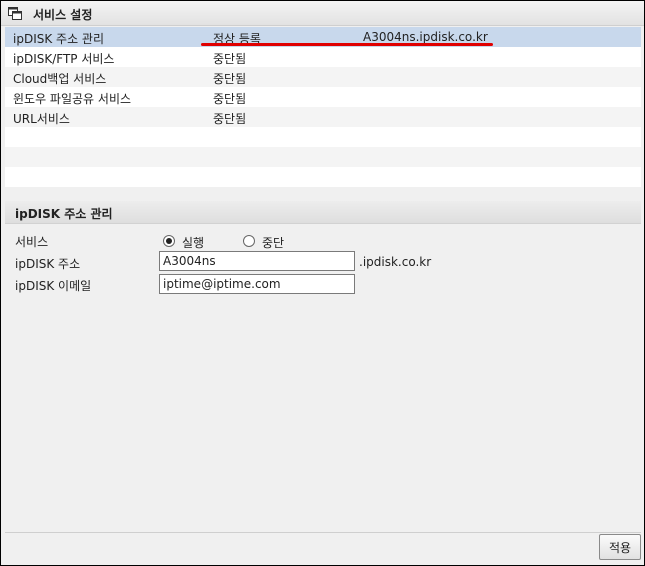 Image resolution: width=645 pixels, height=566 pixels. Describe the element at coordinates (257, 261) in the screenshot. I see `ipdisk-address-input` at that location.